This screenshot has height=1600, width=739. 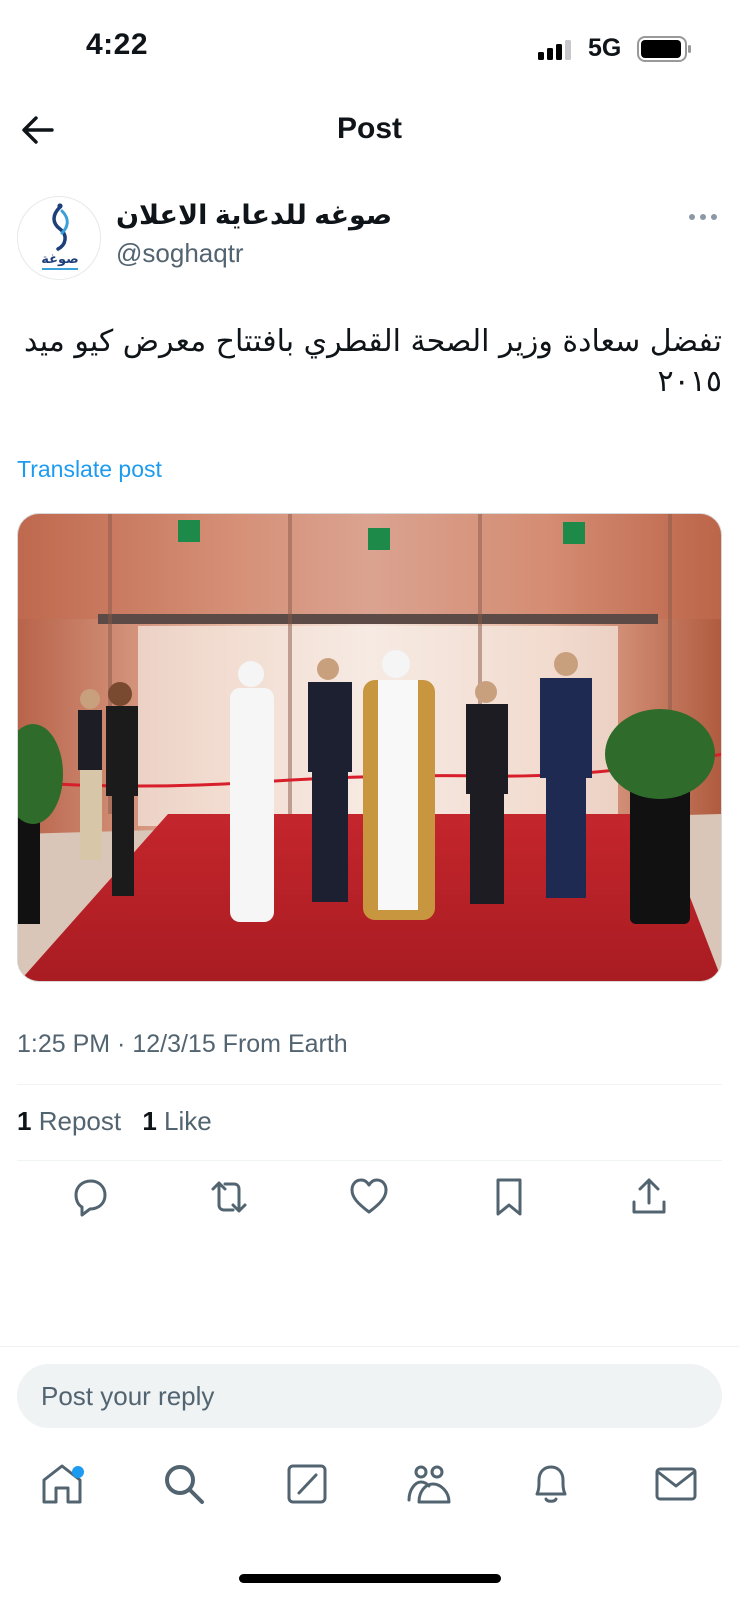 I want to click on svg-text: صوغة, so click(x=59, y=259).